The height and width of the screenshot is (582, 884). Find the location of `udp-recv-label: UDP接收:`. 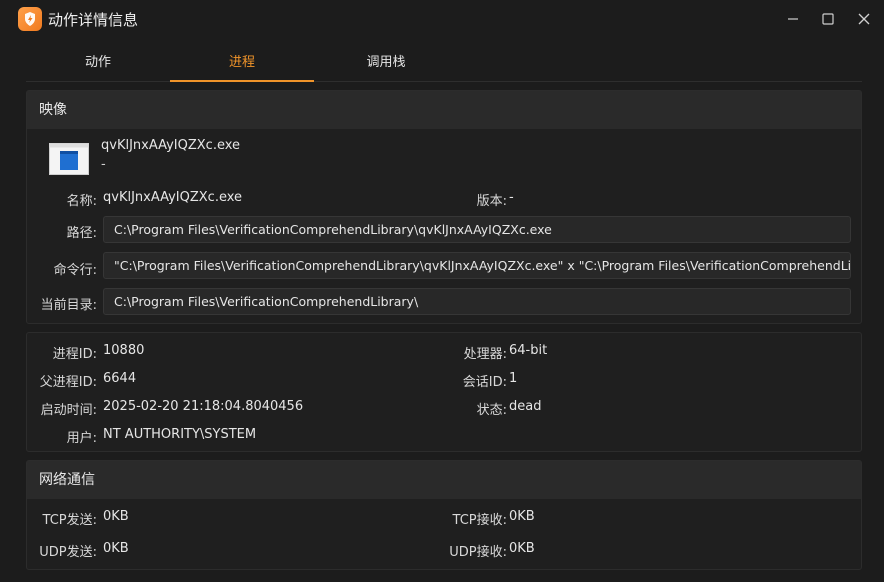

udp-recv-label: UDP接收: is located at coordinates (478, 552).